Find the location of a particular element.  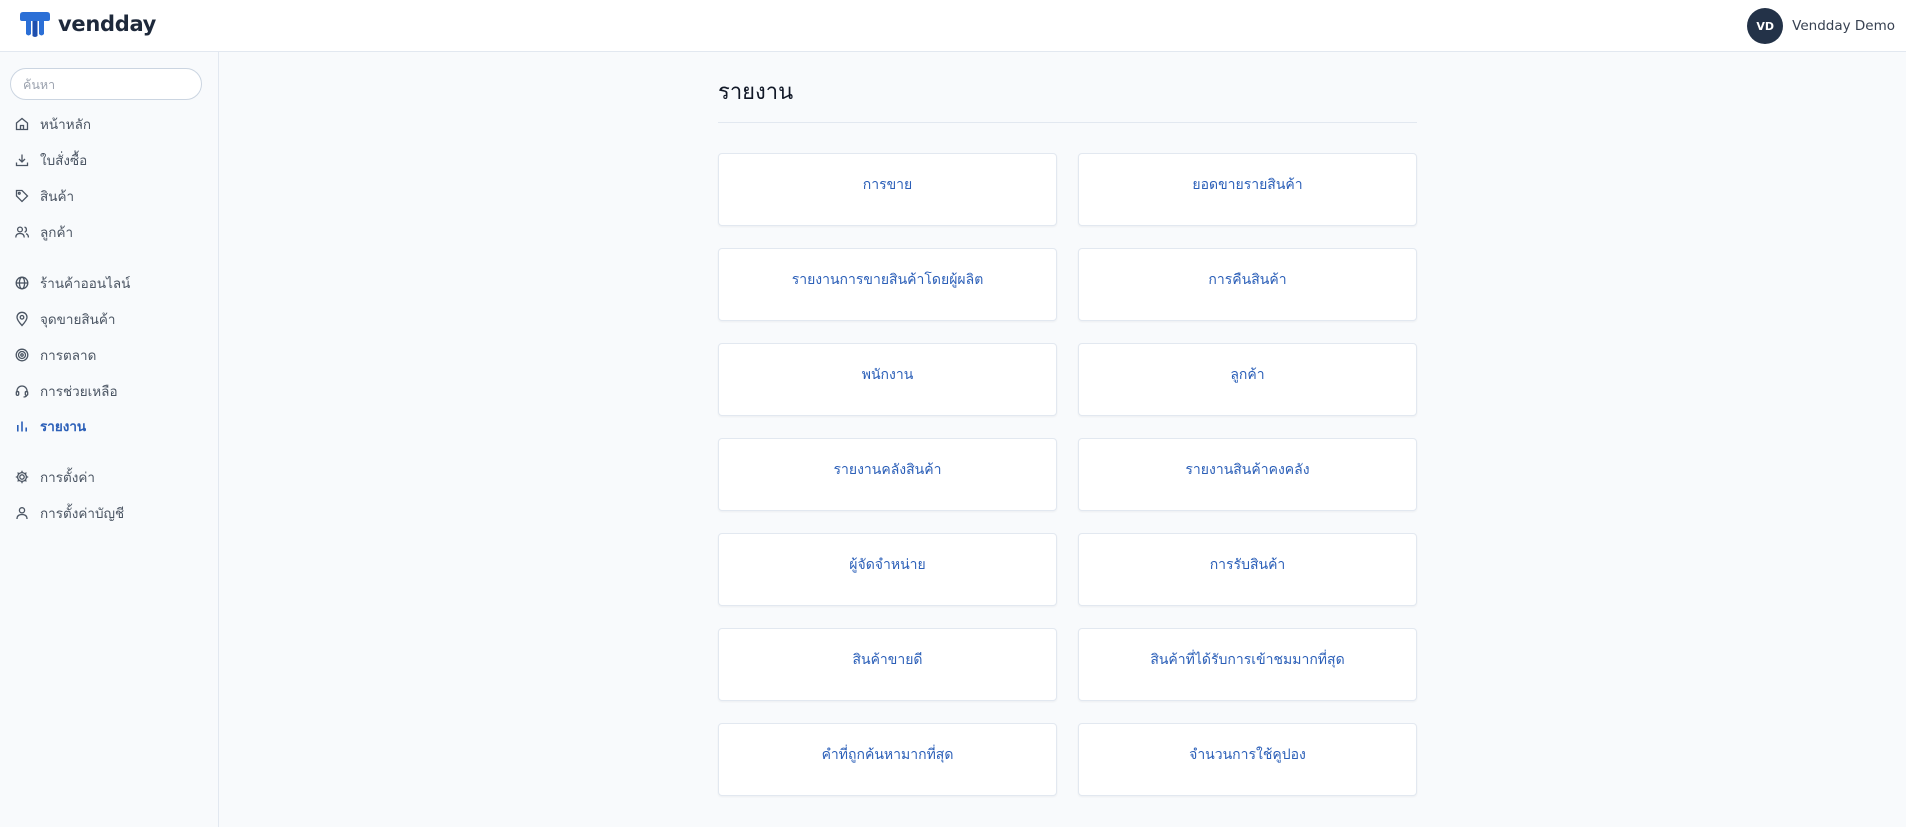

report-card-best-sellers: สินค้าขายดี is located at coordinates (887, 664).